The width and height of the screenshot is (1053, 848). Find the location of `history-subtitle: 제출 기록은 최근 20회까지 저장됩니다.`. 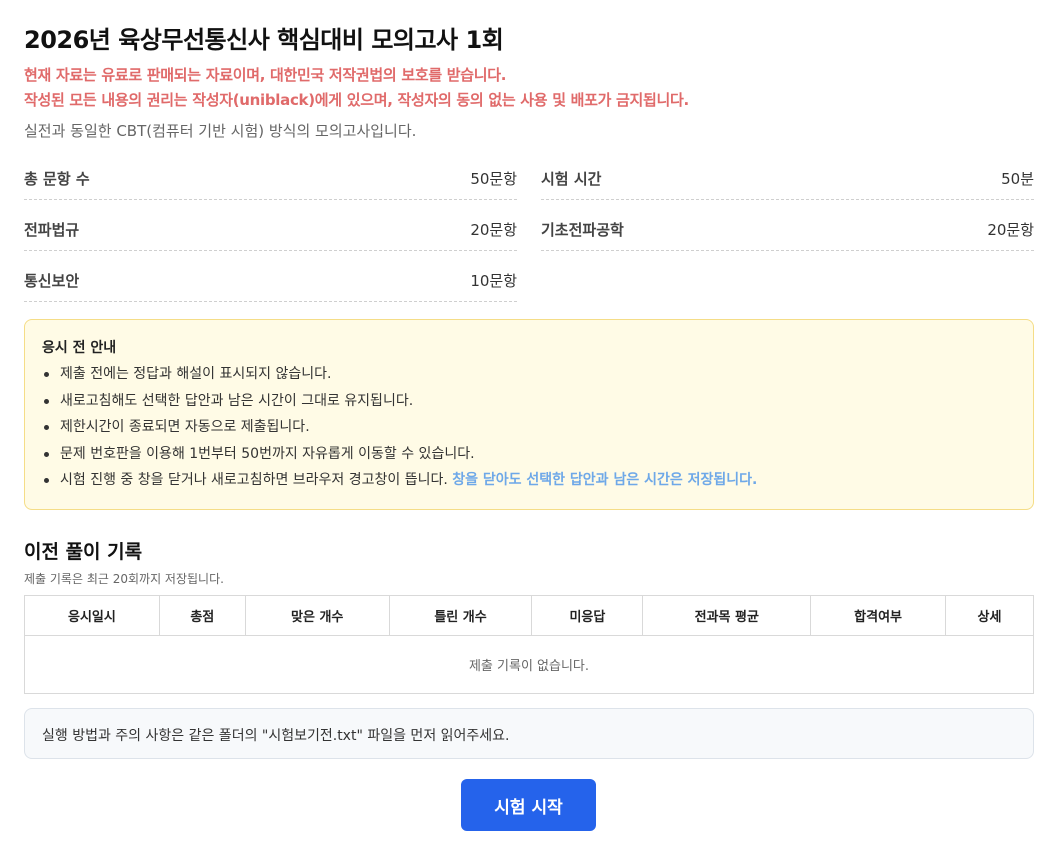

history-subtitle: 제출 기록은 최근 20회까지 저장됩니다. is located at coordinates (124, 579).